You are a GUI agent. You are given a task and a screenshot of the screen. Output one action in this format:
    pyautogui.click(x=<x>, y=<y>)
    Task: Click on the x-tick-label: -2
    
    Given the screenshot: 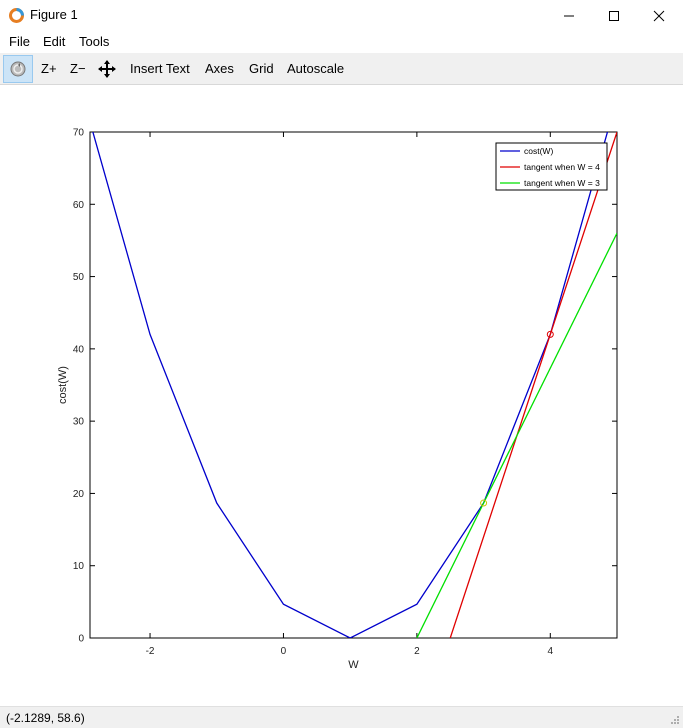 What is the action you would take?
    pyautogui.click(x=150, y=651)
    